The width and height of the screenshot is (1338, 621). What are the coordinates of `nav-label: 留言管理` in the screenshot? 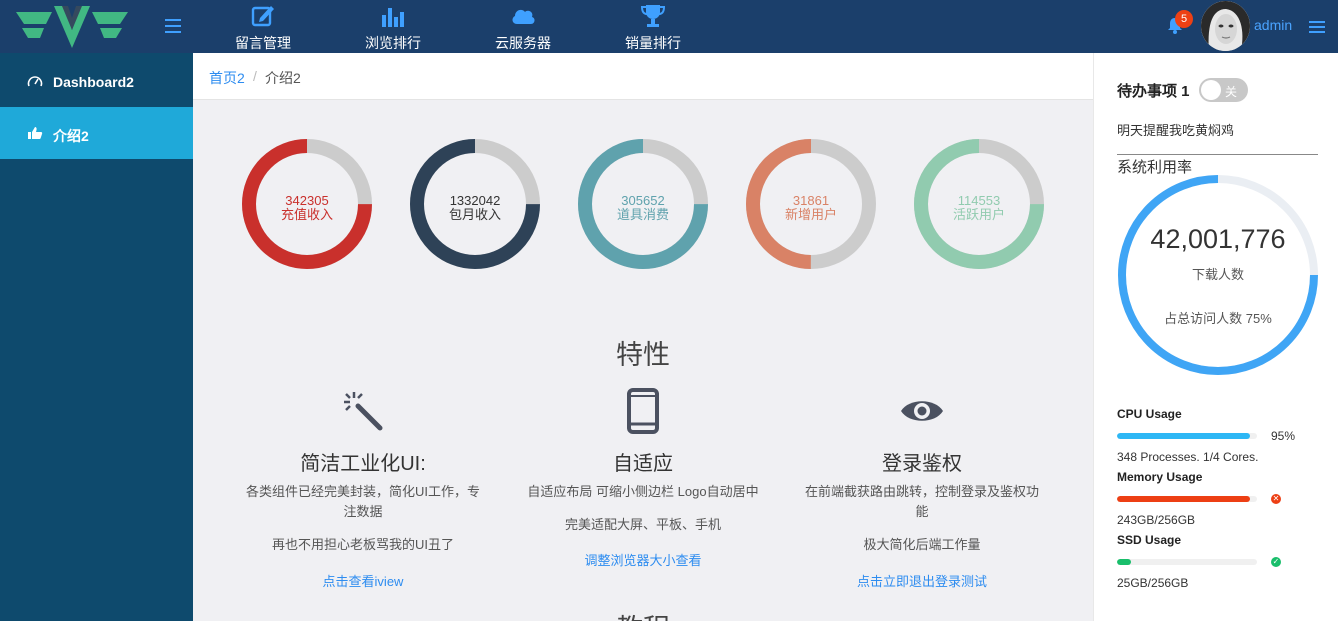 It's located at (263, 43).